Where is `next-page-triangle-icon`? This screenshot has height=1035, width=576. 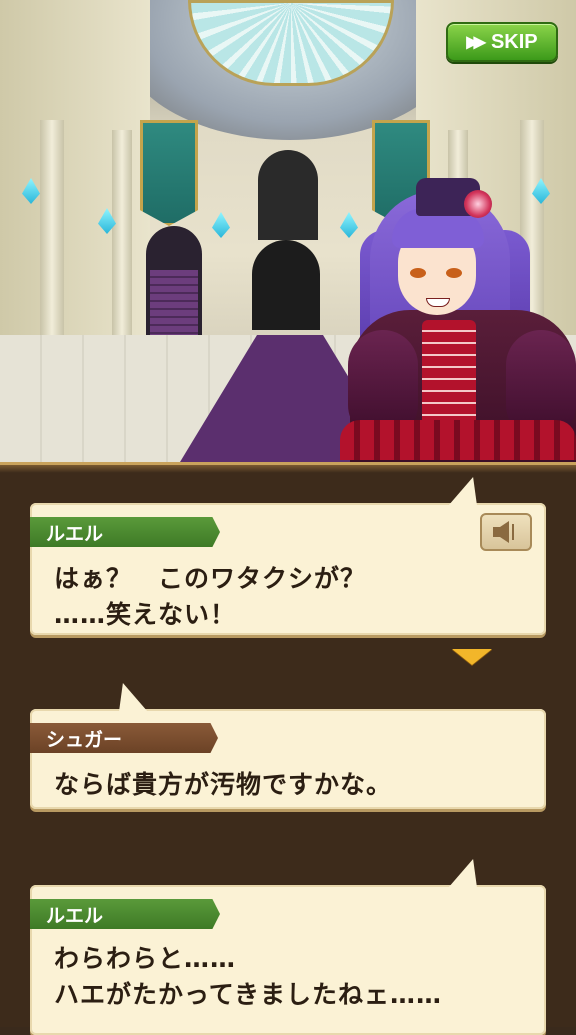 next-page-triangle-icon is located at coordinates (472, 657).